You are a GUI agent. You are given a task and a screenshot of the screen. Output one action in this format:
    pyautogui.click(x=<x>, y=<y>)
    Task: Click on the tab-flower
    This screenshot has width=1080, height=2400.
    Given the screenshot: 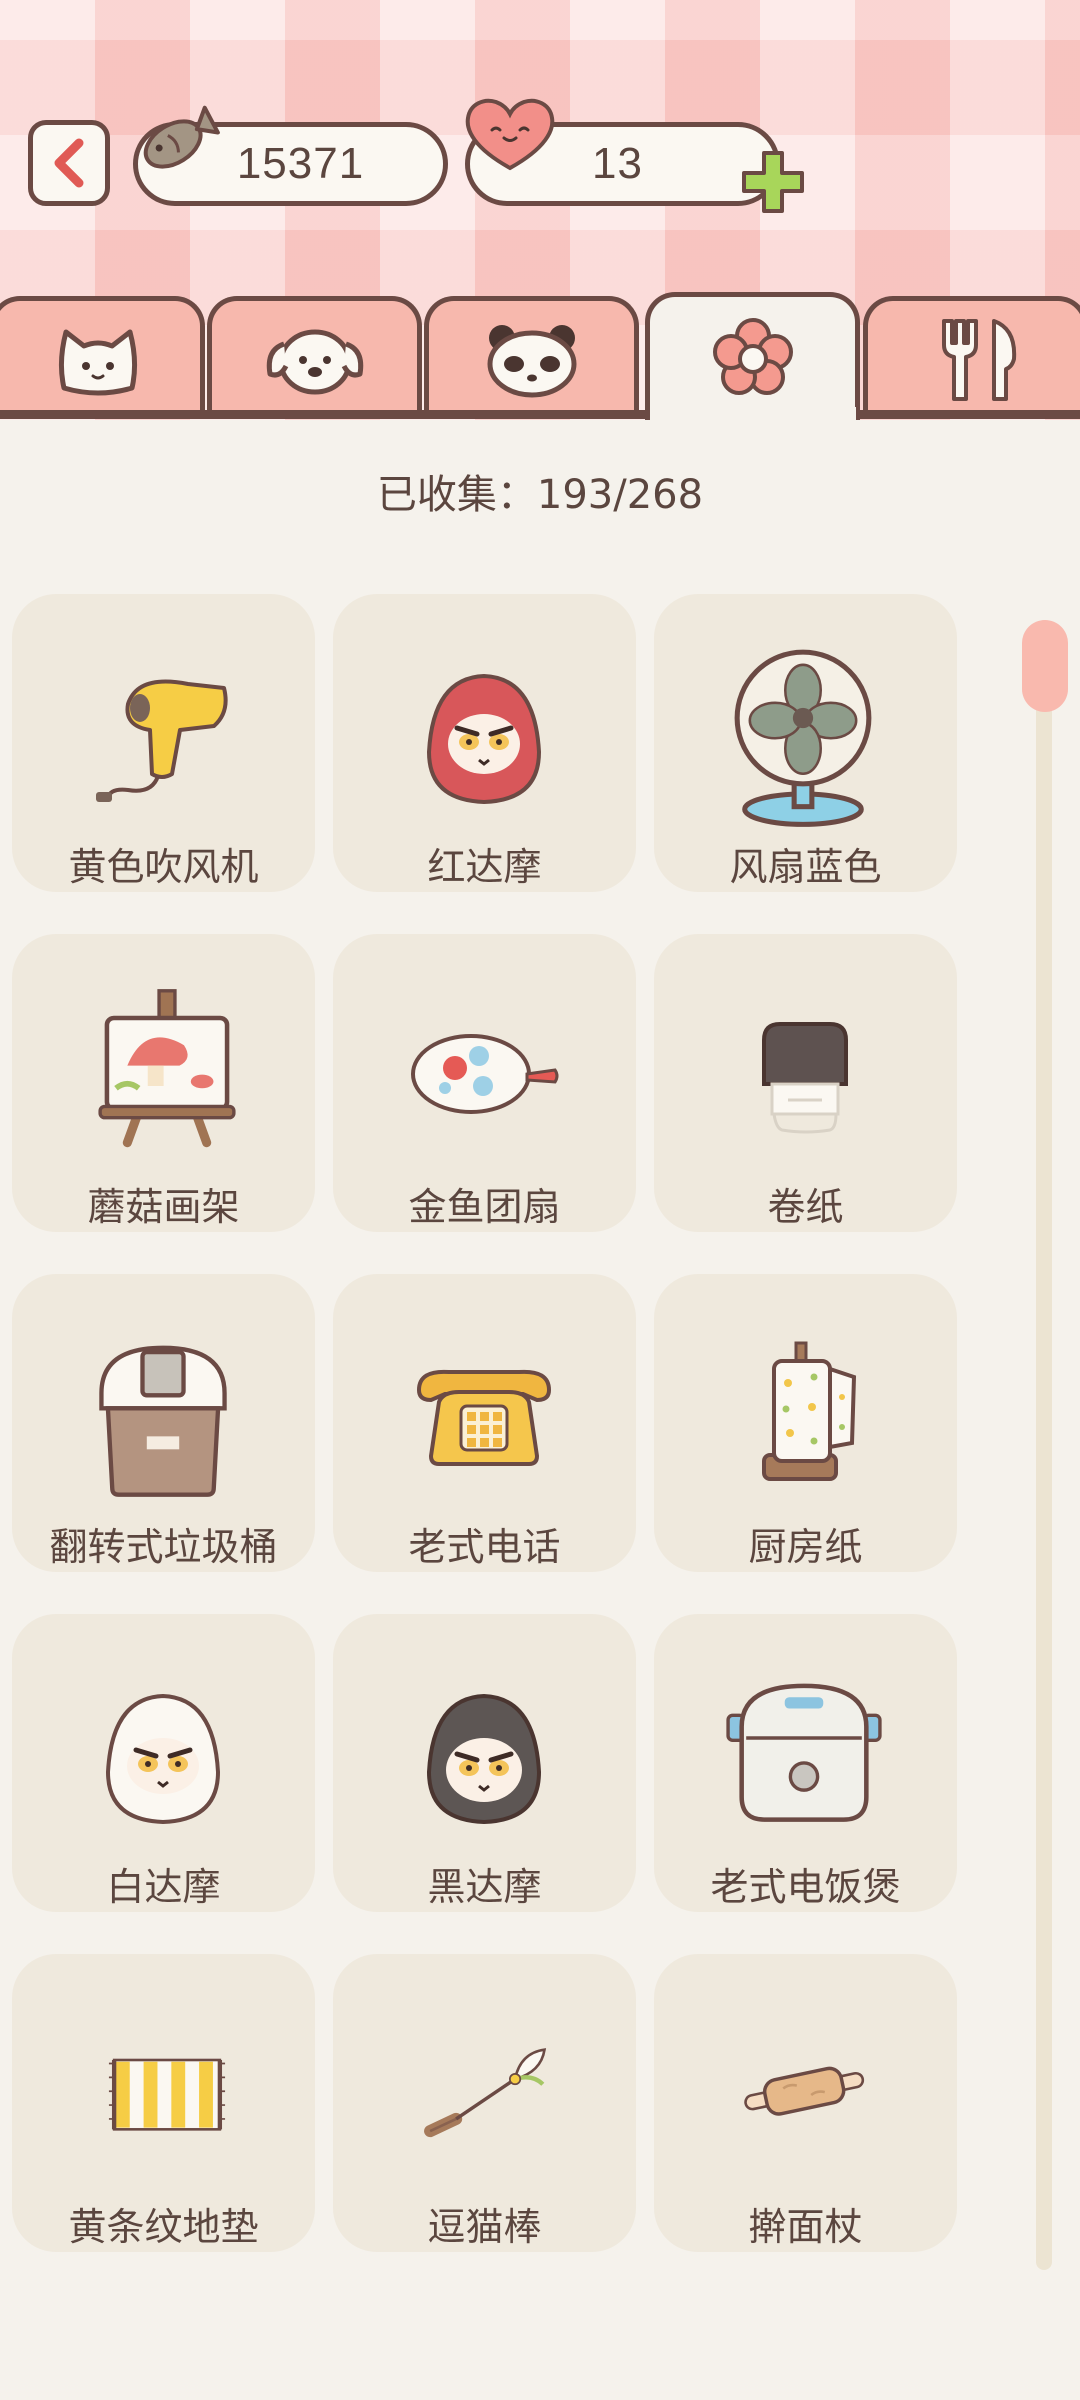 What is the action you would take?
    pyautogui.click(x=752, y=356)
    